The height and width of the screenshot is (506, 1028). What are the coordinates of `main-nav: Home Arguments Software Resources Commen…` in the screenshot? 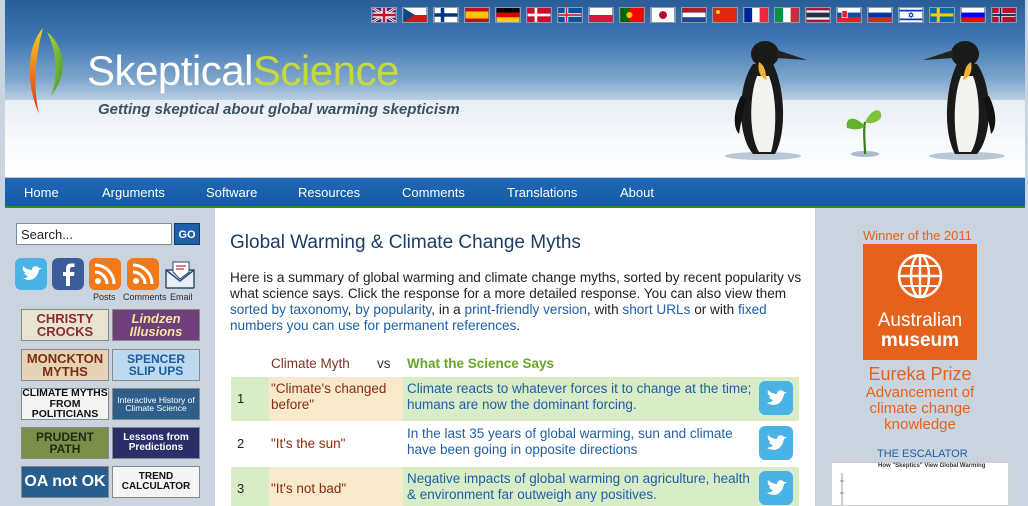 It's located at (515, 193).